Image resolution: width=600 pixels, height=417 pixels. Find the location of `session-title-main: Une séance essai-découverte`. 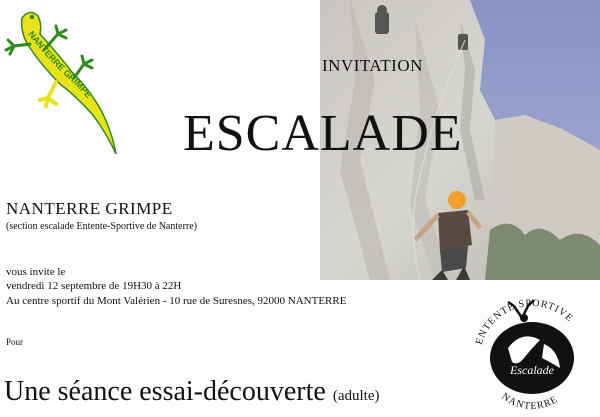

session-title-main: Une séance essai-découverte is located at coordinates (165, 391).